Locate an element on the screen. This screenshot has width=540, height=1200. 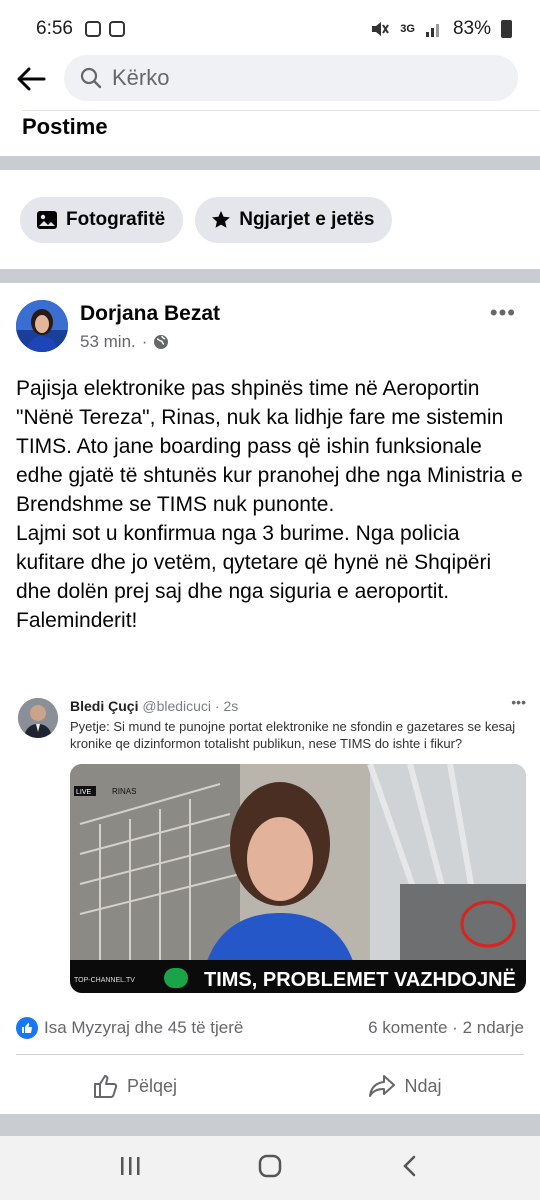
status-bar: 6:56 3G 83% is located at coordinates (270, 29).